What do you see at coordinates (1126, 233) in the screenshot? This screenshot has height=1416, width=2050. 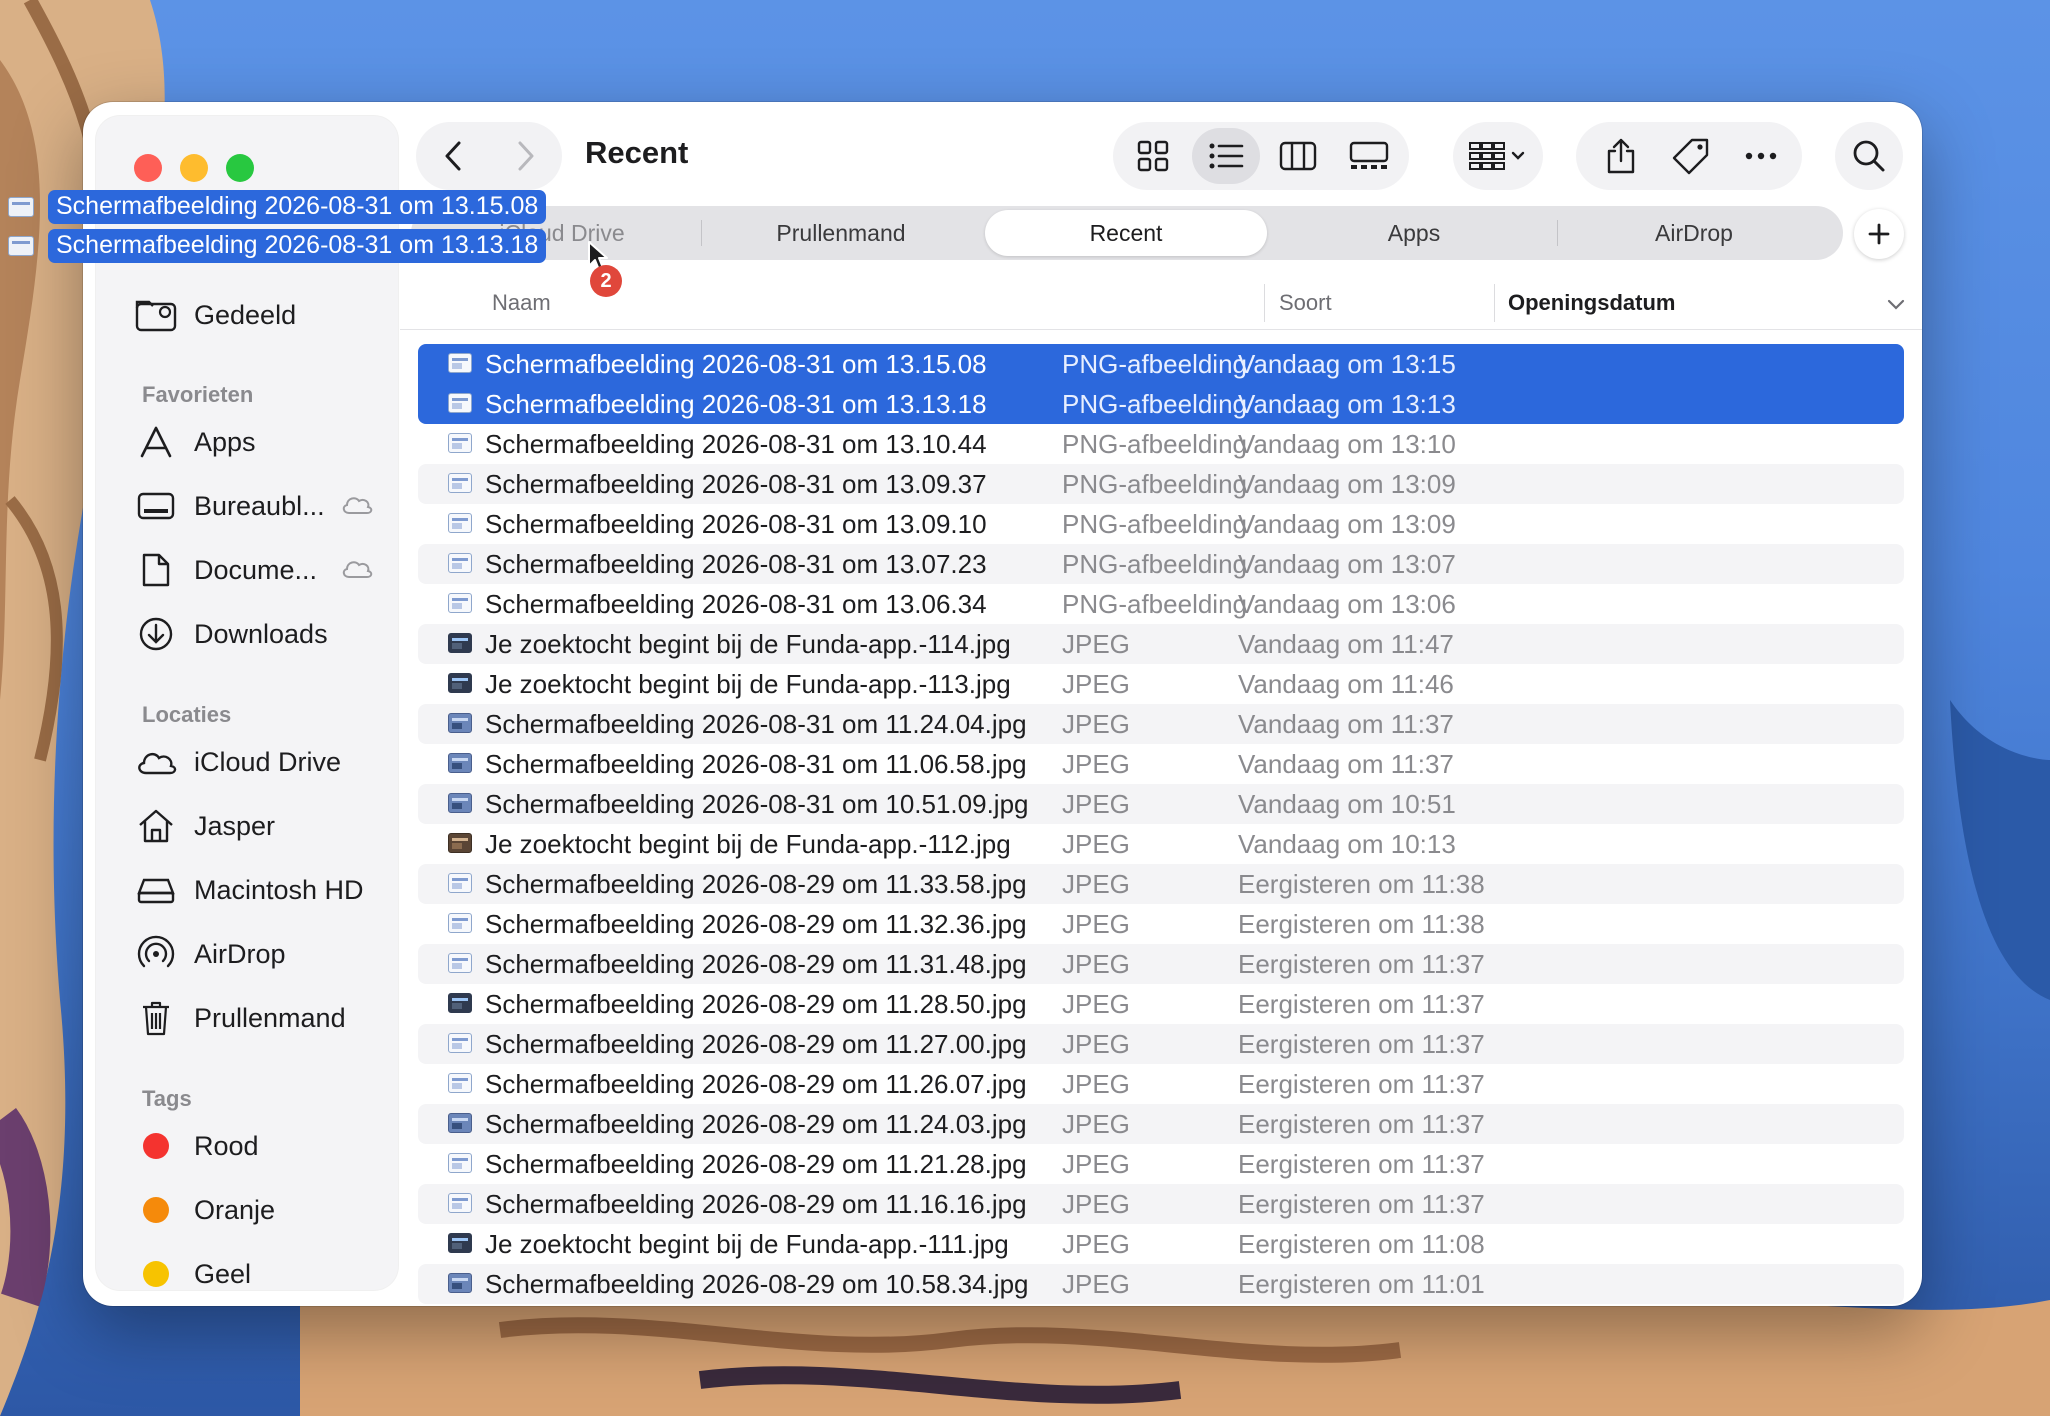 I see `tab-recent: Recent` at bounding box center [1126, 233].